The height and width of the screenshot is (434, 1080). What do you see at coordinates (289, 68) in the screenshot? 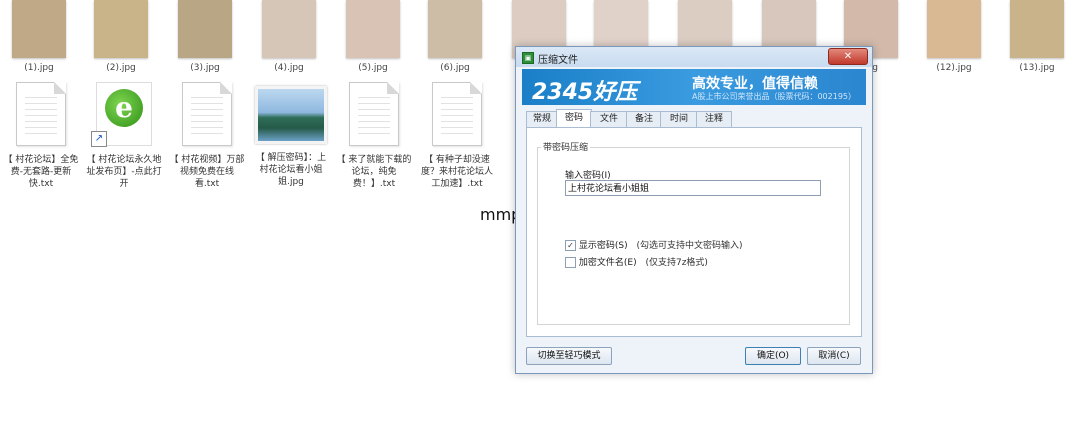
I see `thumbnail-label: (4).jpg` at bounding box center [289, 68].